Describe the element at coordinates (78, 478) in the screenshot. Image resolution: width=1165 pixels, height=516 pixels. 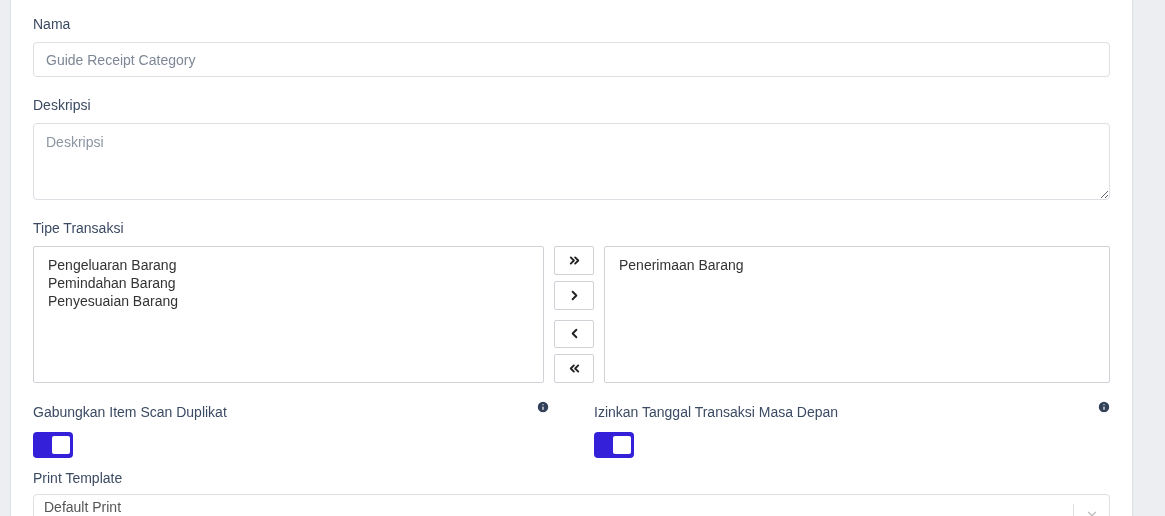
I see `field-label: Print Template` at that location.